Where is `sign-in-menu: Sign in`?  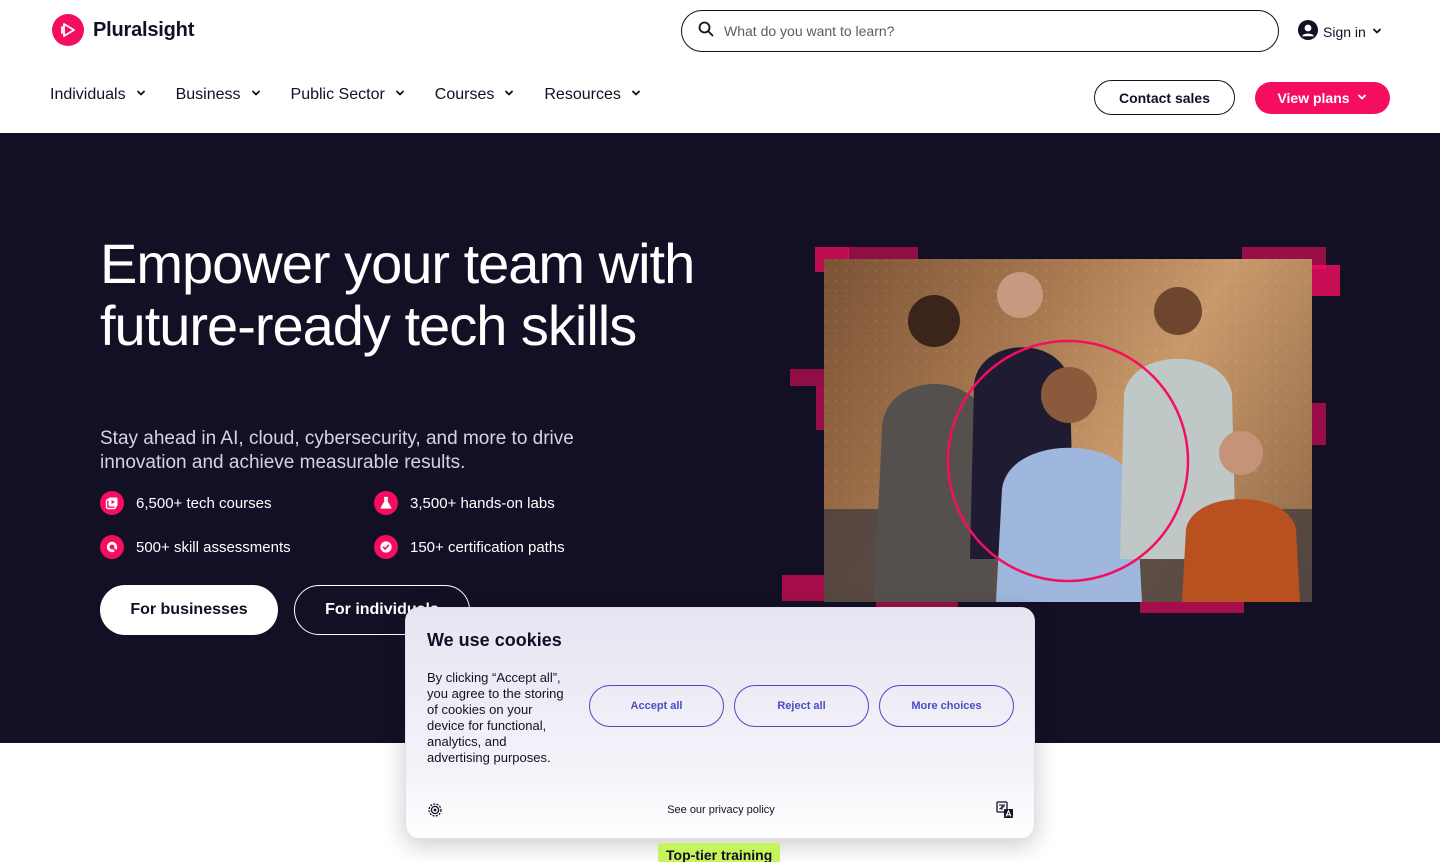 sign-in-menu: Sign in is located at coordinates (1340, 31).